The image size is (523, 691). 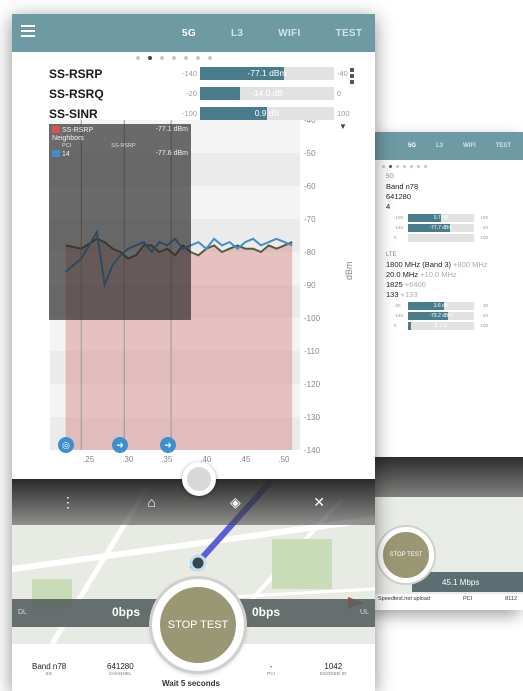 I want to click on wait-message: Wait 5 seconds, so click(x=191, y=683).